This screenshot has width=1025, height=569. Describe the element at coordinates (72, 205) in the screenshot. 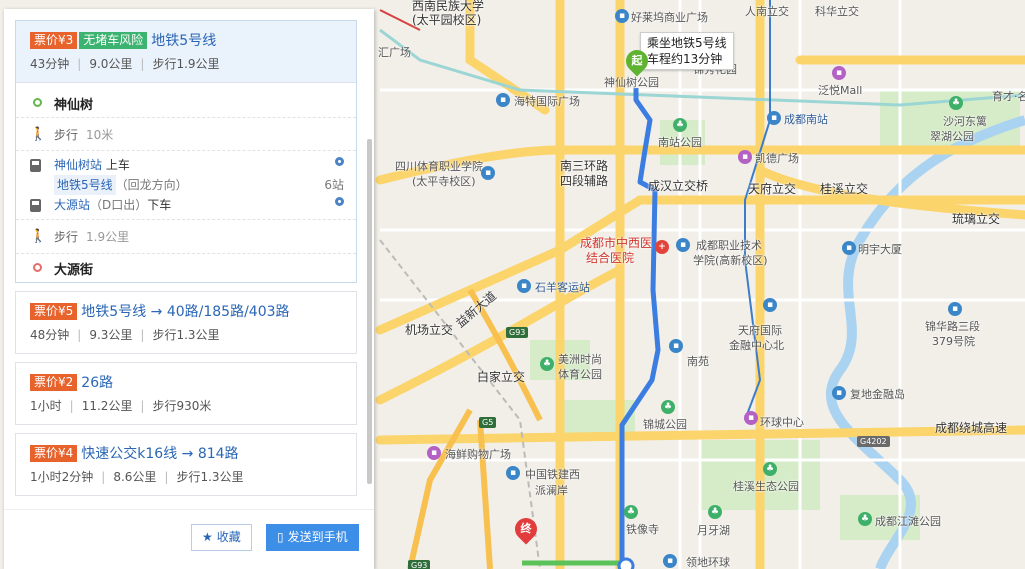

I see `alight-station: 大源站` at that location.